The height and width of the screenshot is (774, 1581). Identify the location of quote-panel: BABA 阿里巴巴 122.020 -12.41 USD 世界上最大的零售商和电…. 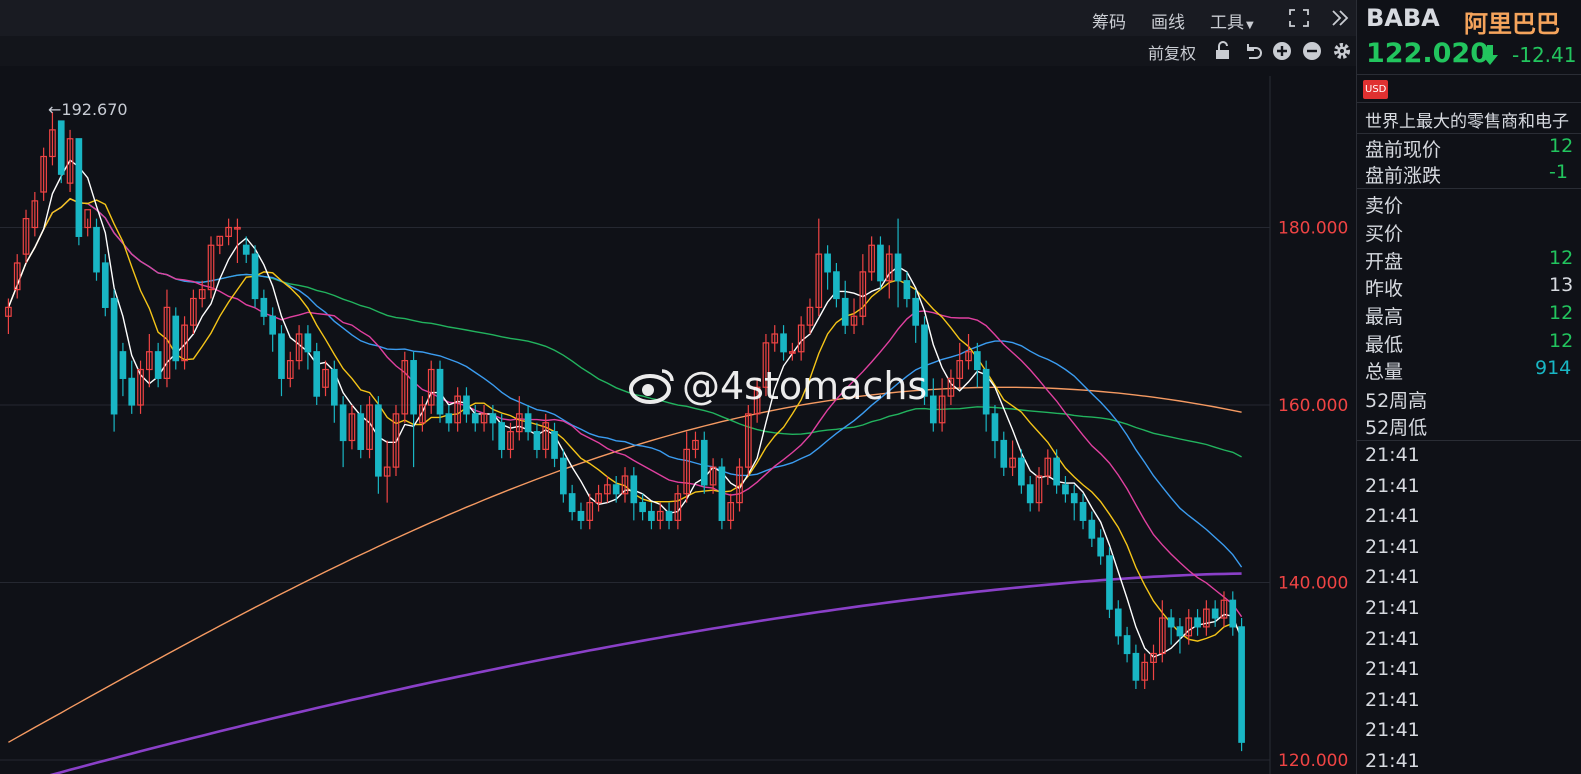
(1468, 387).